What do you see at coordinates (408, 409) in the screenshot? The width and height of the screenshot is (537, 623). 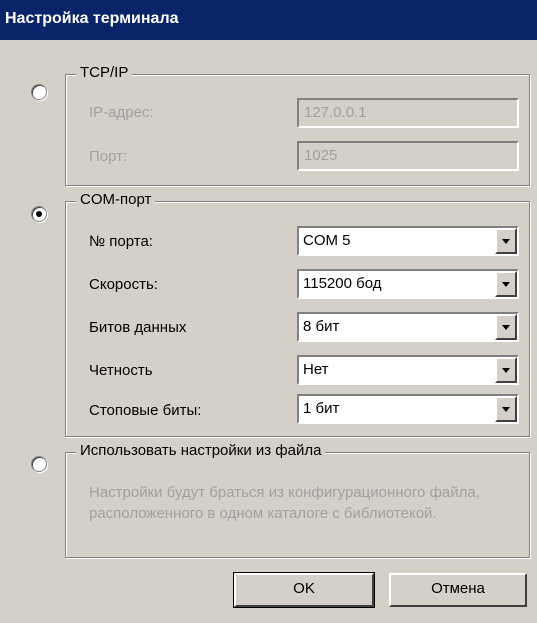 I see `stop-bits-select: 1 бит` at bounding box center [408, 409].